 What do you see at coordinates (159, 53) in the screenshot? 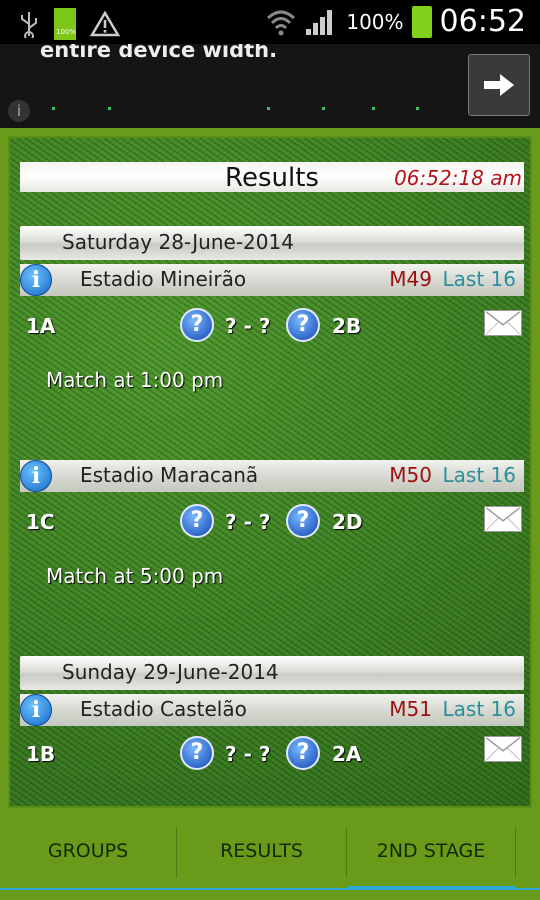
I see `ad-text: entire device width.` at bounding box center [159, 53].